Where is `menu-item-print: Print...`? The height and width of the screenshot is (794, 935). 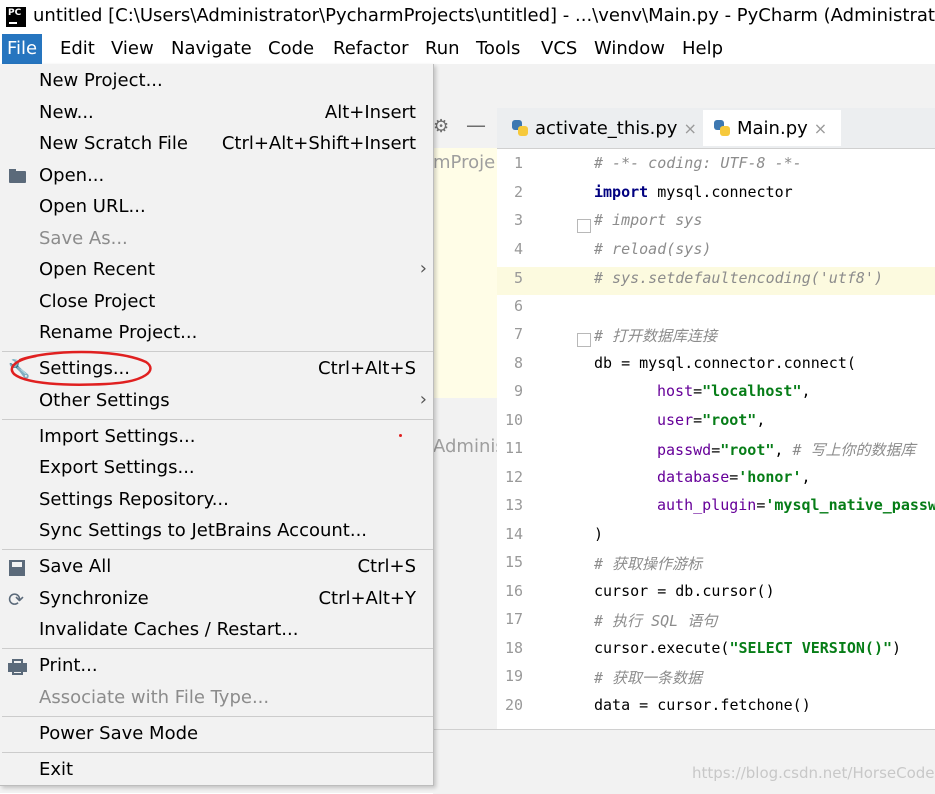 menu-item-print: Print... is located at coordinates (216, 667).